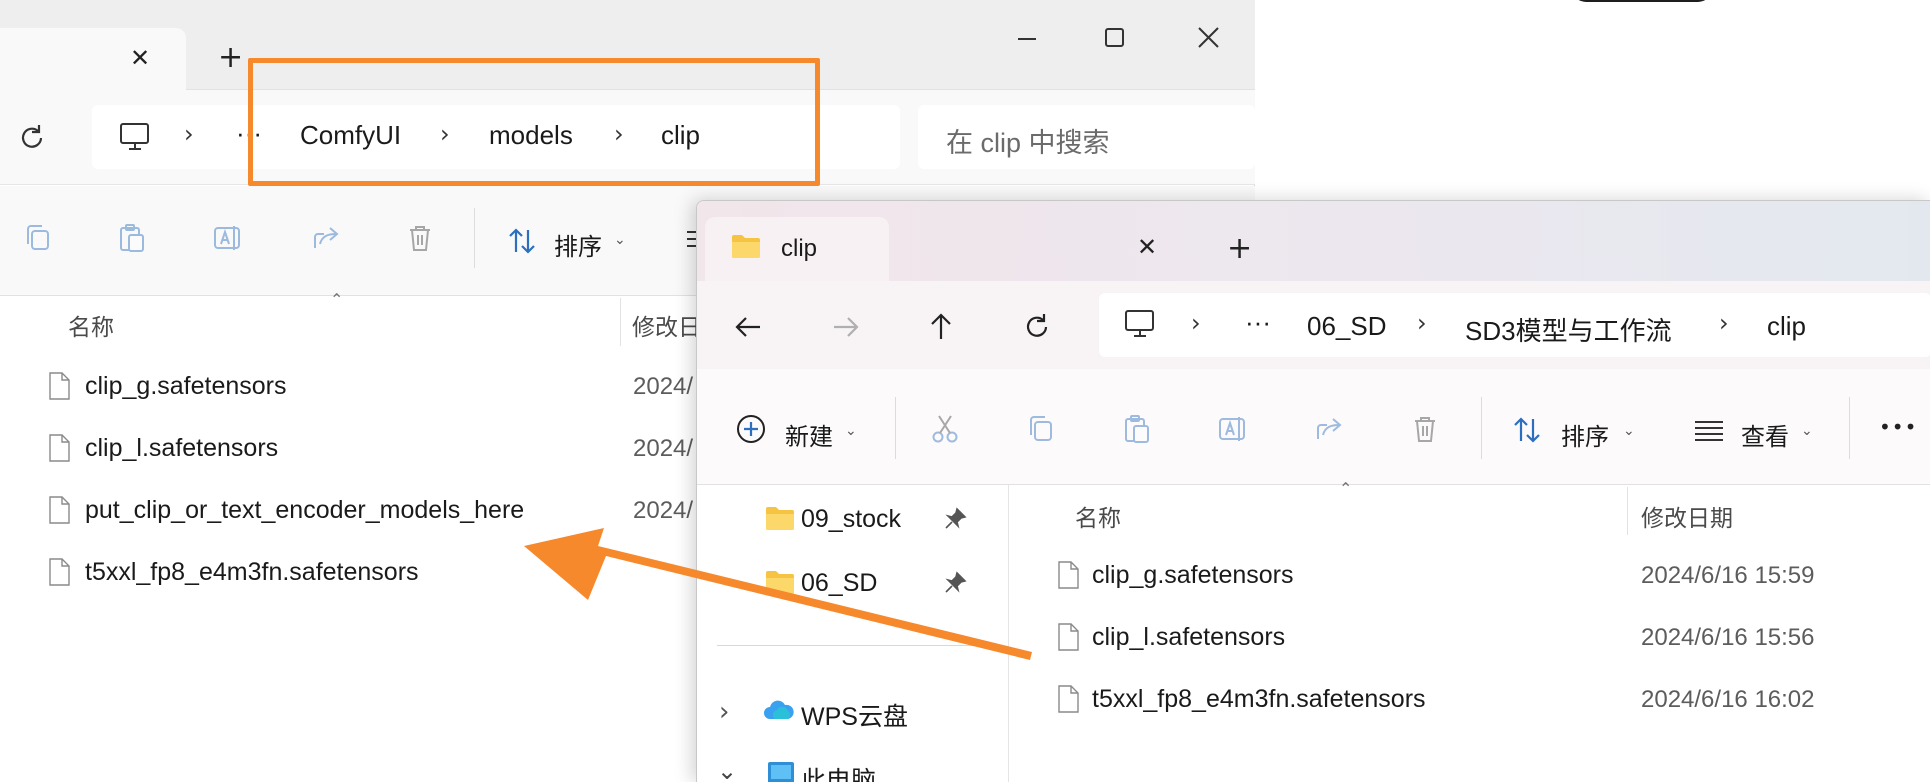 Image resolution: width=1930 pixels, height=782 pixels. I want to click on breadcrumb-item-06-sd: 06_SD, so click(1347, 326).